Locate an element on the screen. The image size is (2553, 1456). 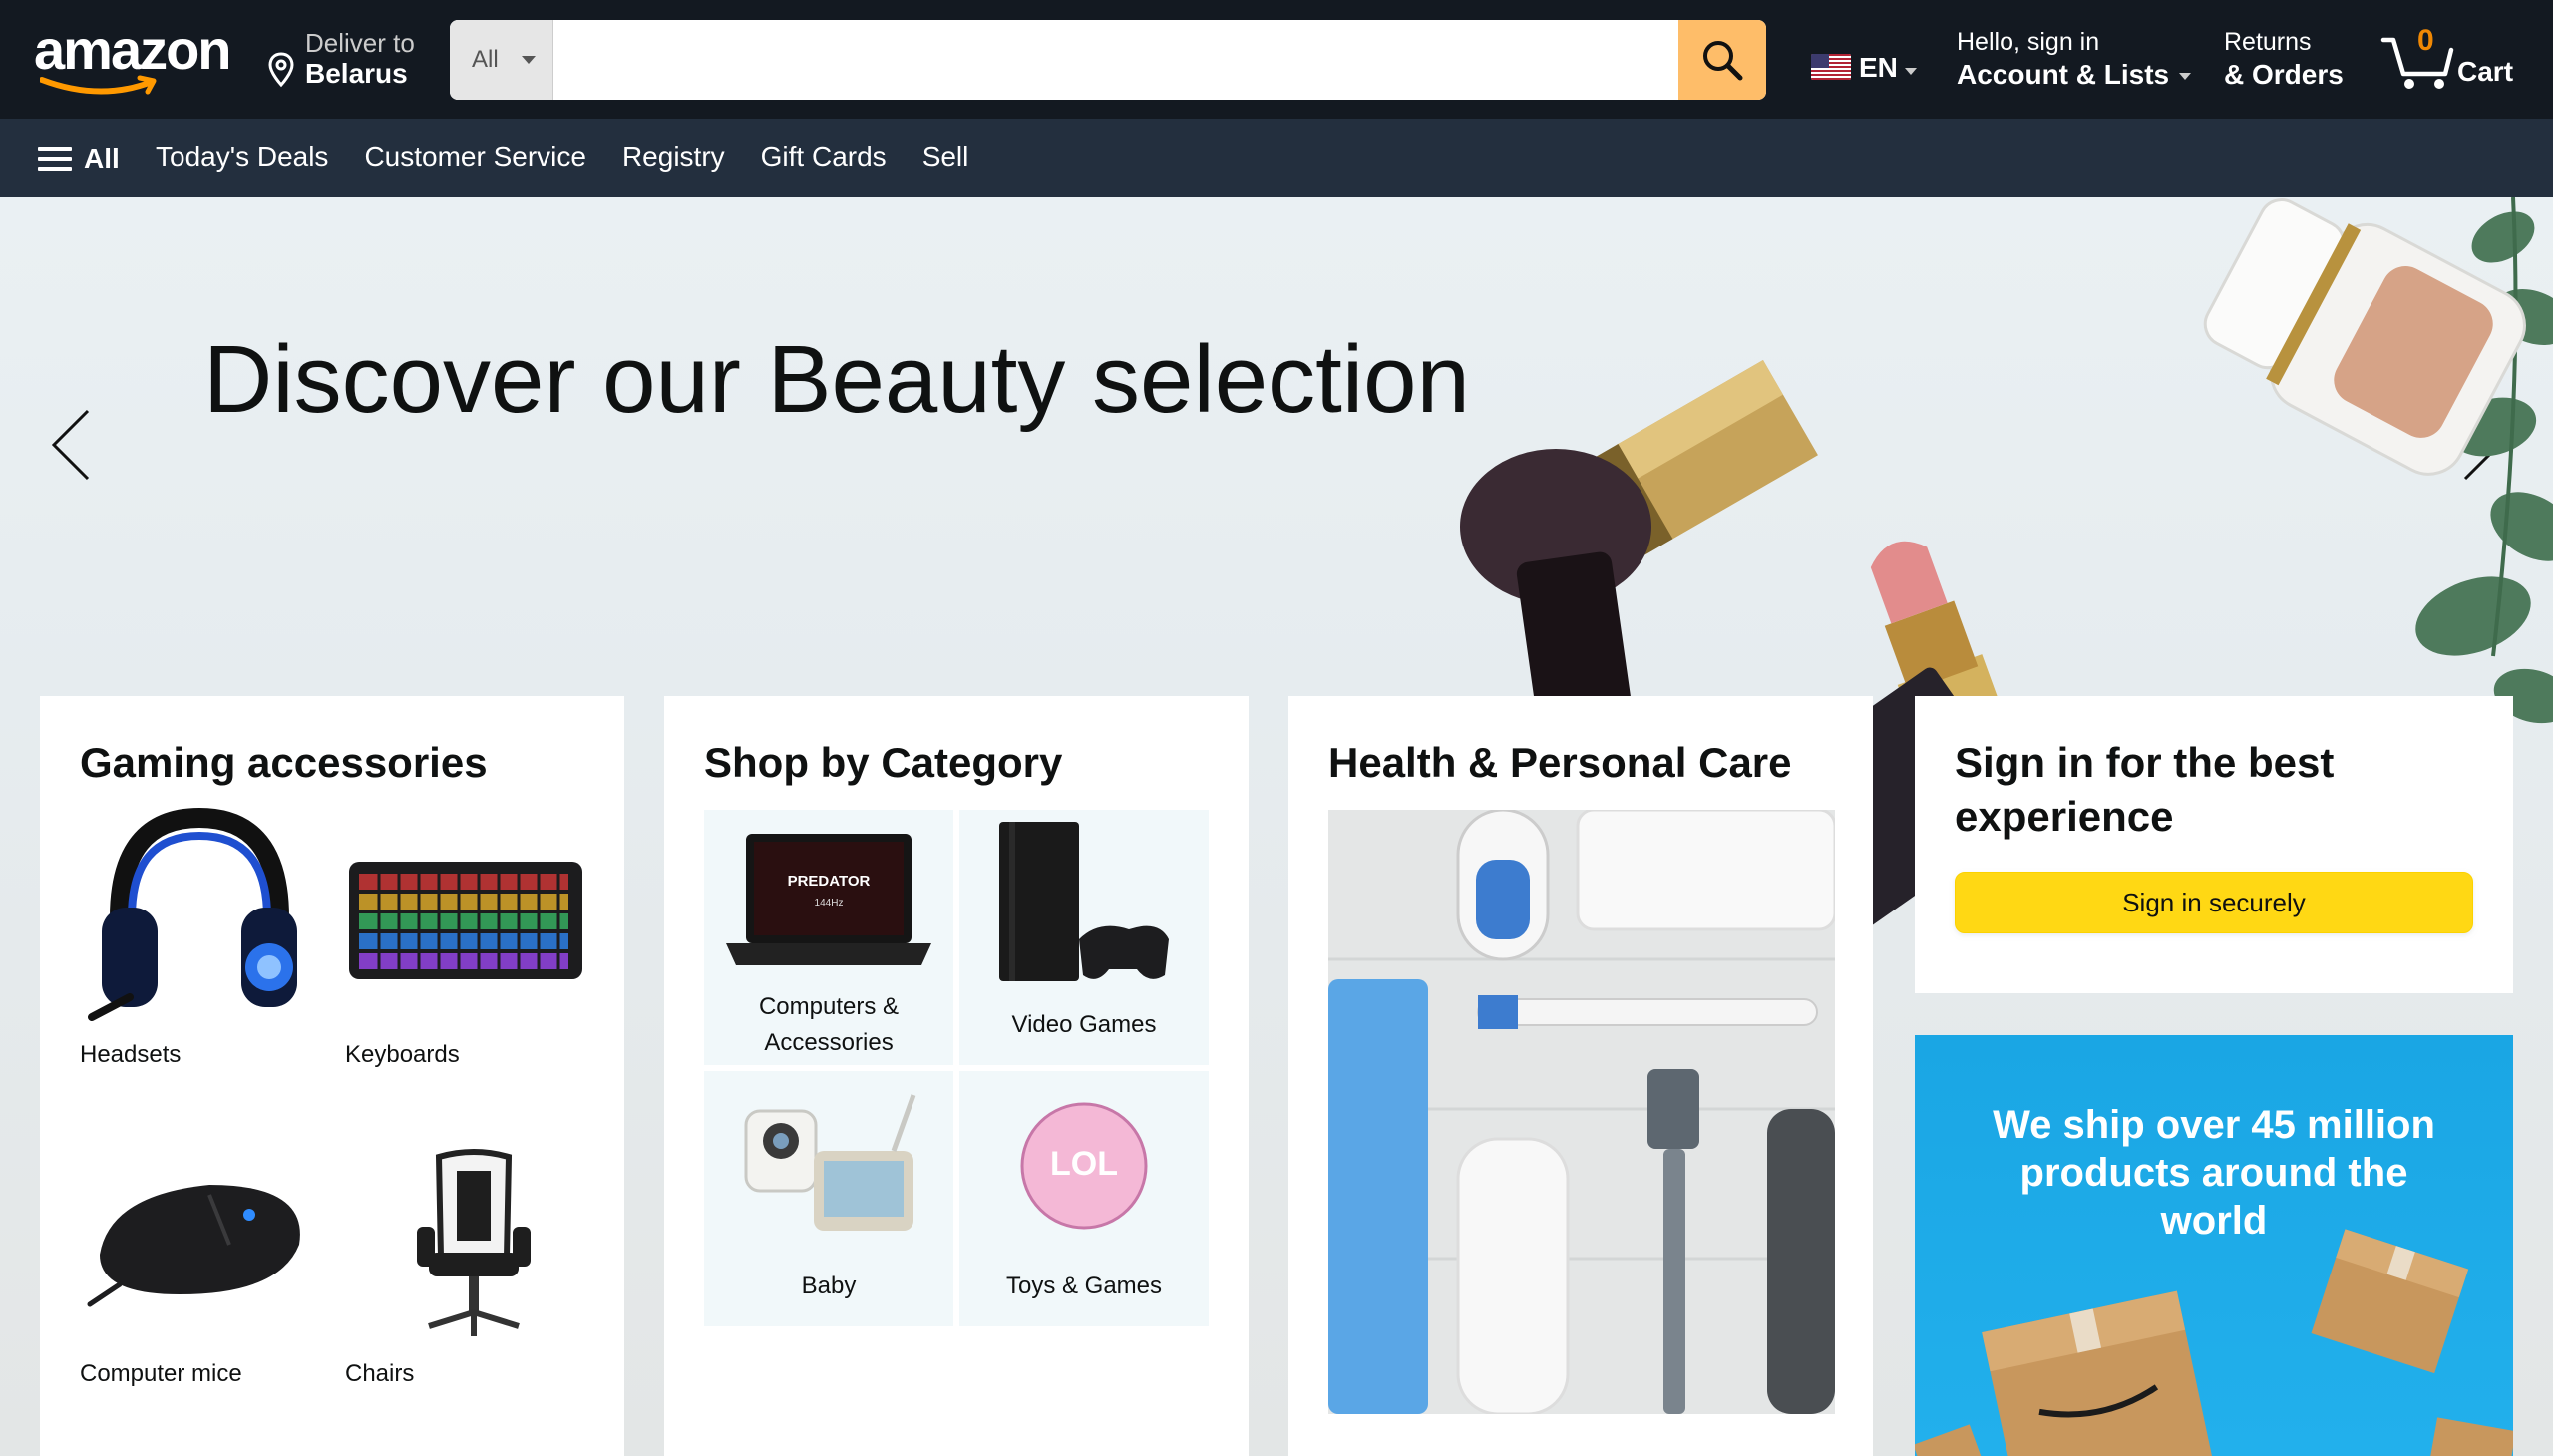
search-icon is located at coordinates (1723, 61).